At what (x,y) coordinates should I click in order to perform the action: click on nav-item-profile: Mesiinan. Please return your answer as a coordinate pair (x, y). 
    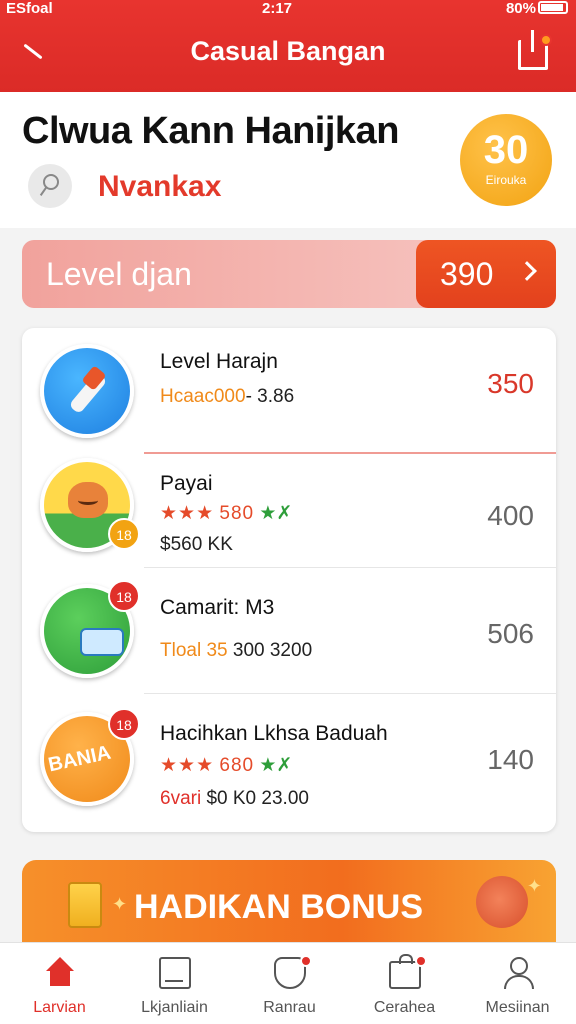
    Looking at the image, I should click on (517, 983).